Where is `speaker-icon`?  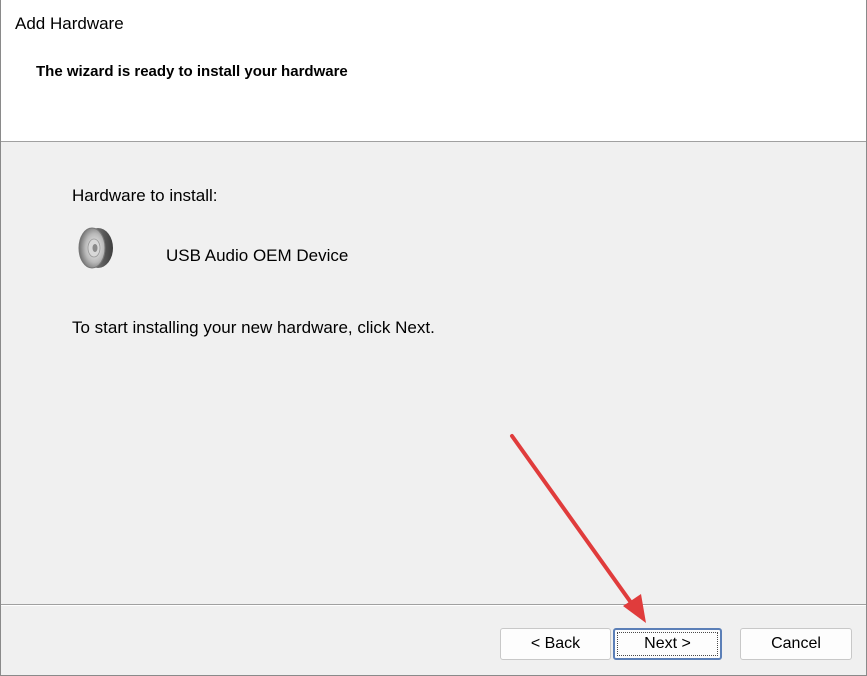 speaker-icon is located at coordinates (95, 248).